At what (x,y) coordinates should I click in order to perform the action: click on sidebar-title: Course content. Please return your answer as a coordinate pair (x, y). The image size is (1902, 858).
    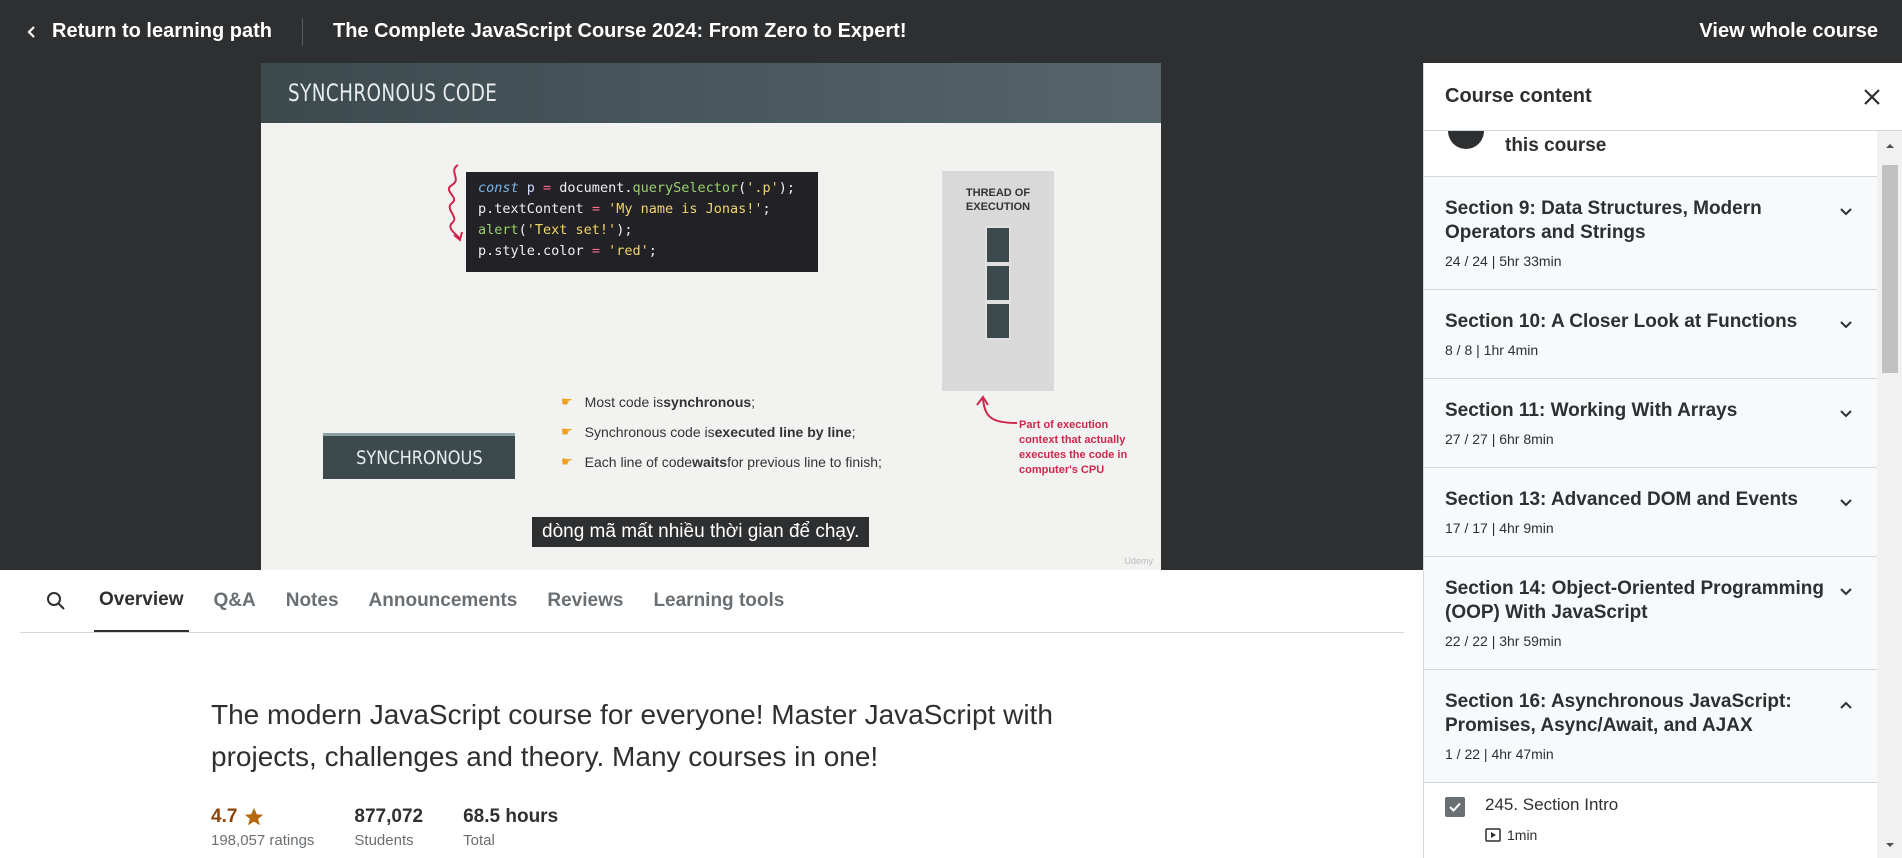
    Looking at the image, I should click on (1518, 96).